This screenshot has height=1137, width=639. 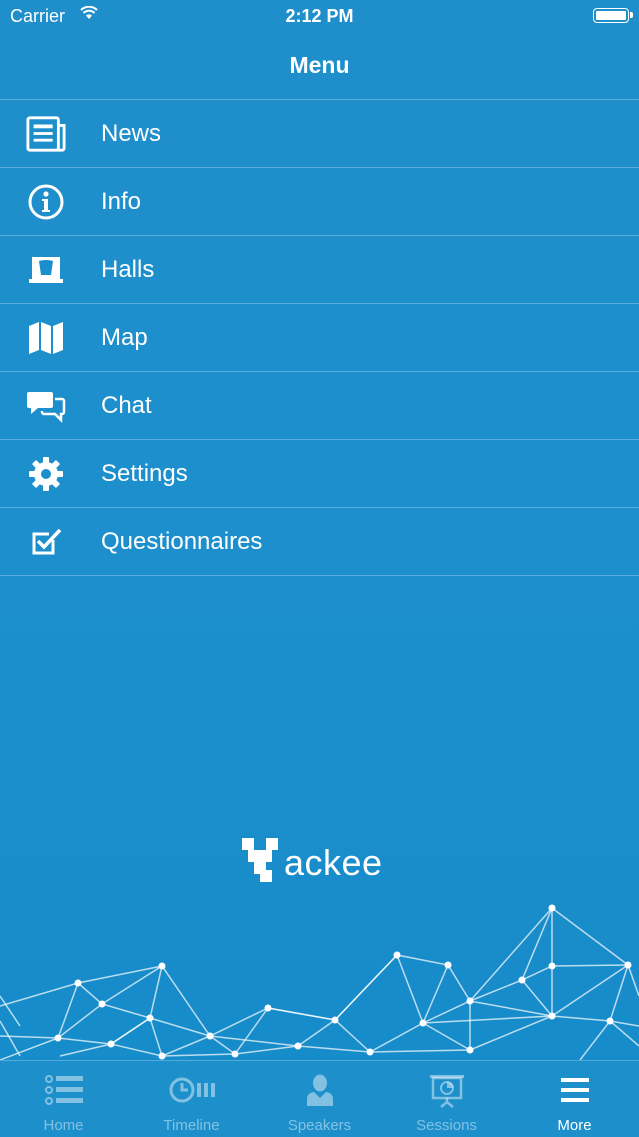 What do you see at coordinates (46, 542) in the screenshot?
I see `checkbox-icon` at bounding box center [46, 542].